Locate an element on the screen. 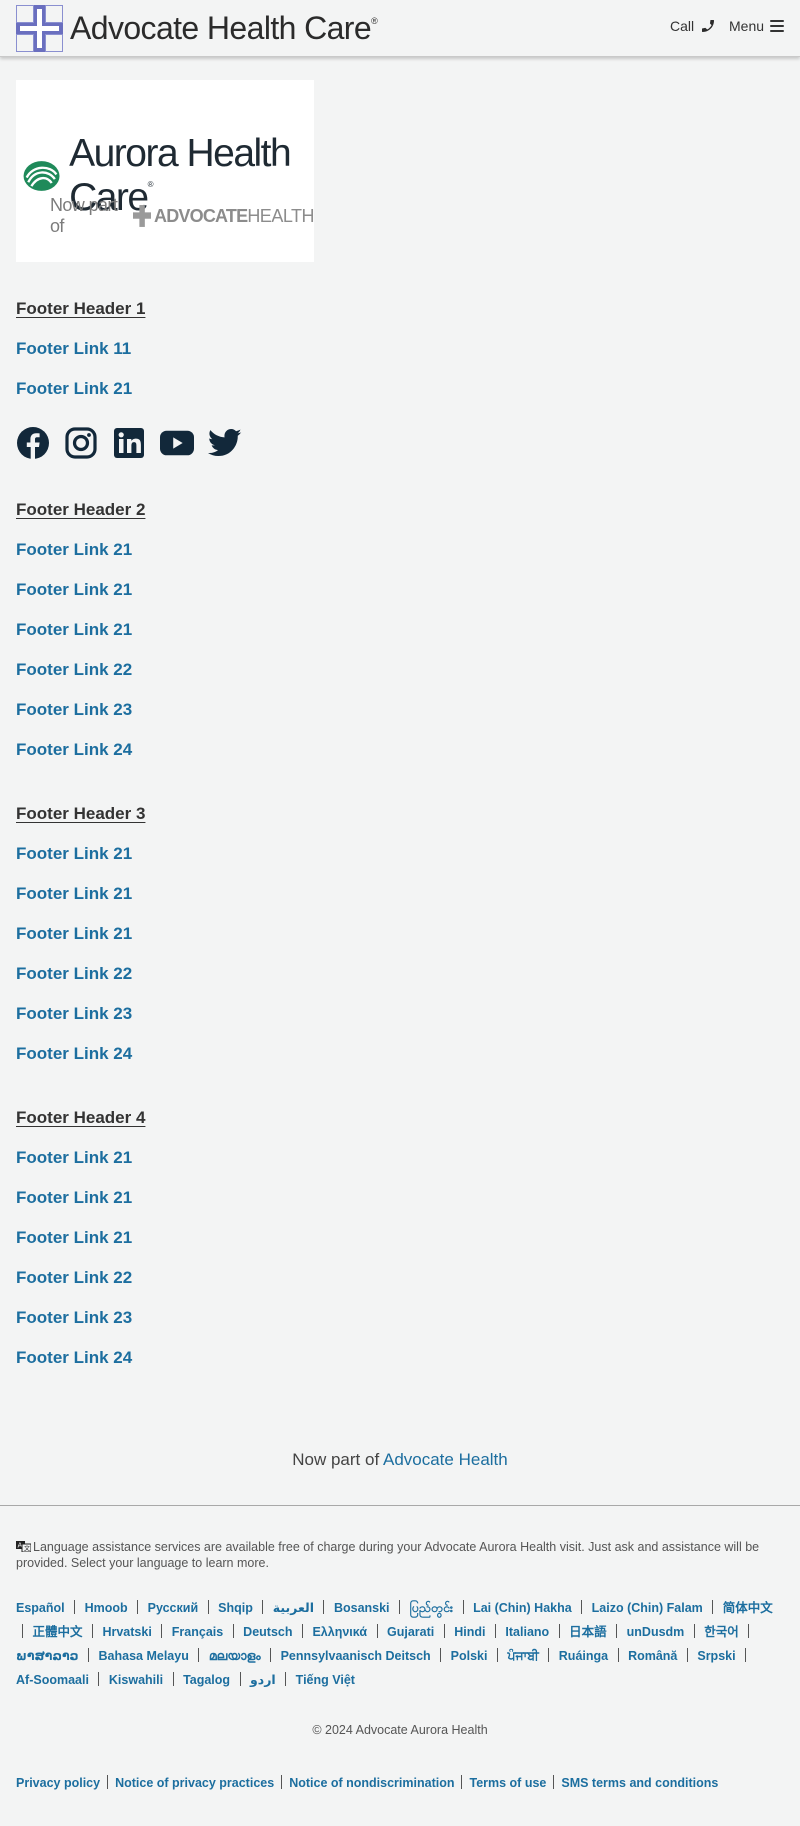 The height and width of the screenshot is (1826, 800). language-link: 日本語 is located at coordinates (588, 1632).